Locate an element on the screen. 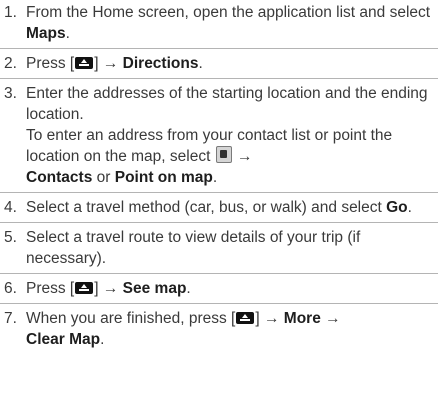 The width and height of the screenshot is (438, 393). bold-term-clear-map: Clear Map is located at coordinates (63, 339).